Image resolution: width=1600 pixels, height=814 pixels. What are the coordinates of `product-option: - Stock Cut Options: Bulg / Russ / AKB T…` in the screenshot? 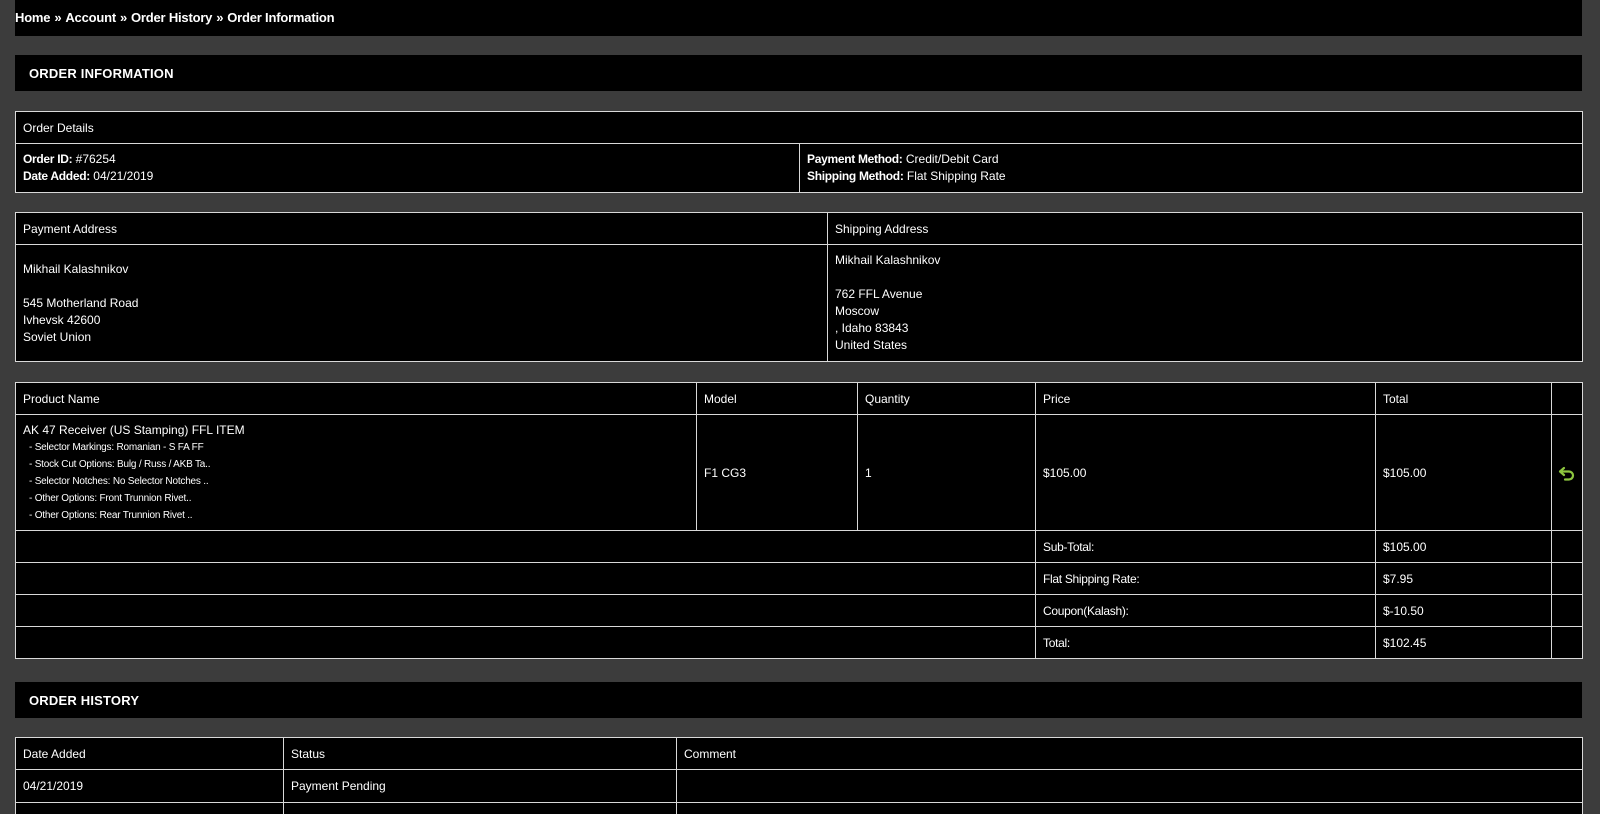 It's located at (120, 464).